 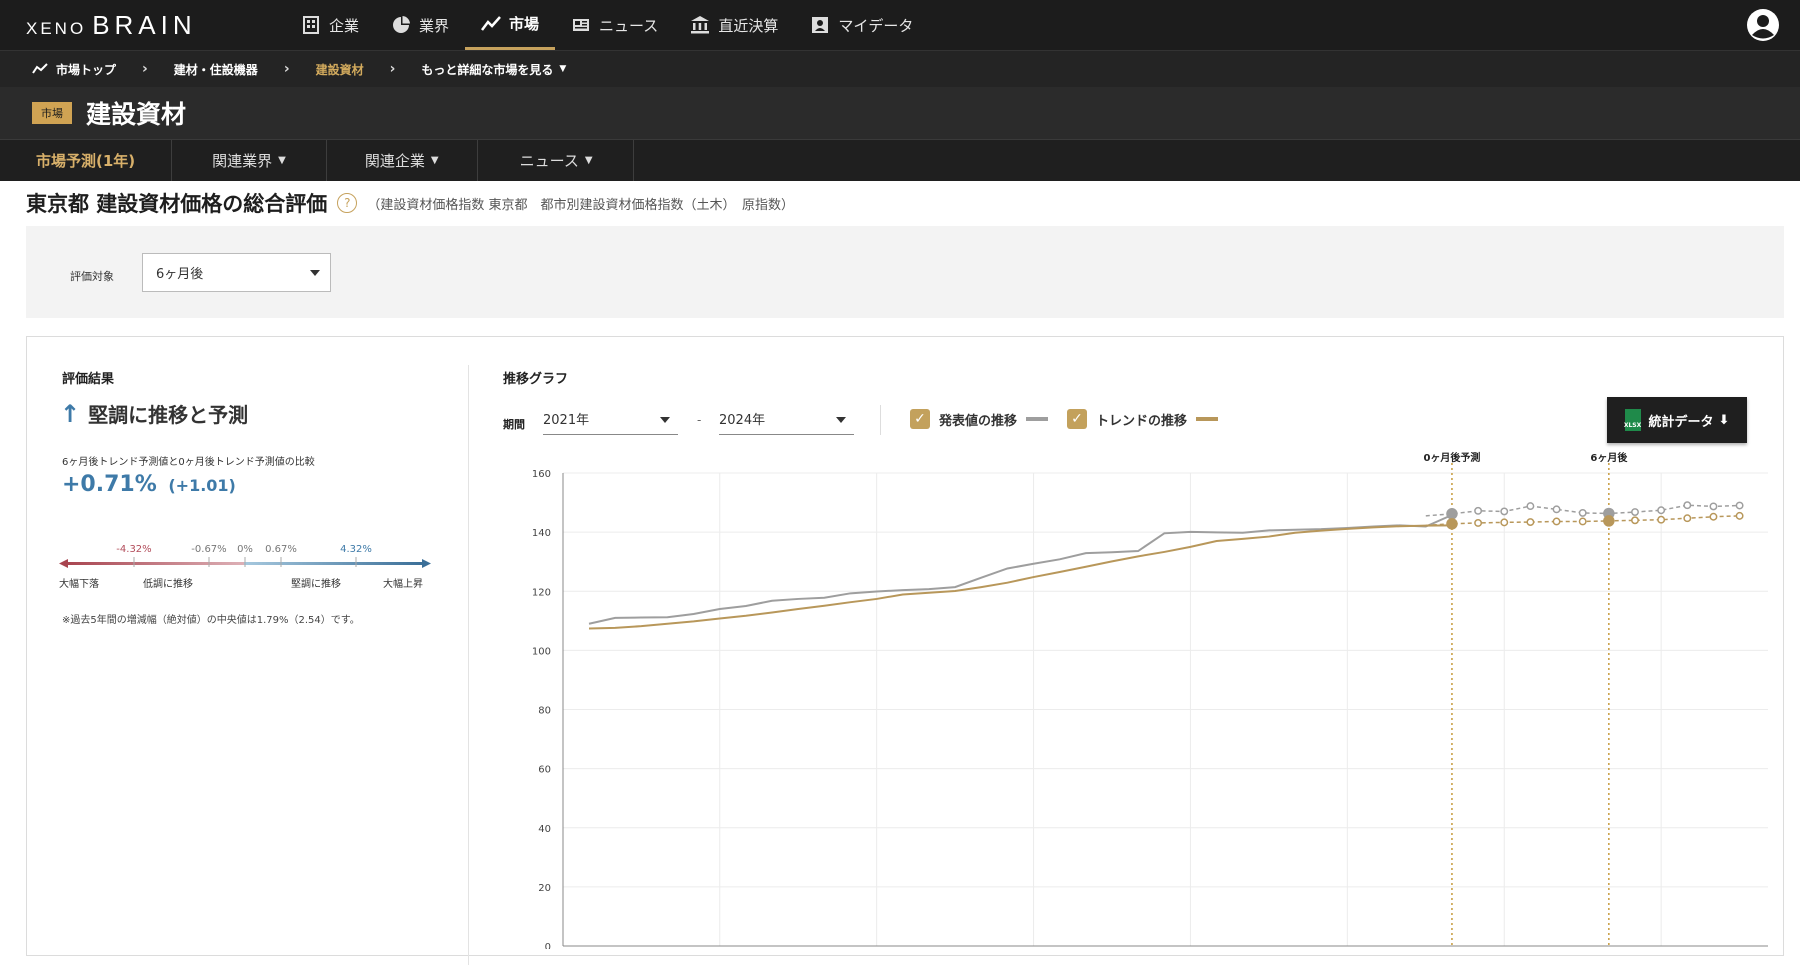 What do you see at coordinates (900, 68) in the screenshot?
I see `breadcrumb: 市場トップ › 建材・住設機器 › 建設資材 › もっと詳細な市場を見る ▼` at bounding box center [900, 68].